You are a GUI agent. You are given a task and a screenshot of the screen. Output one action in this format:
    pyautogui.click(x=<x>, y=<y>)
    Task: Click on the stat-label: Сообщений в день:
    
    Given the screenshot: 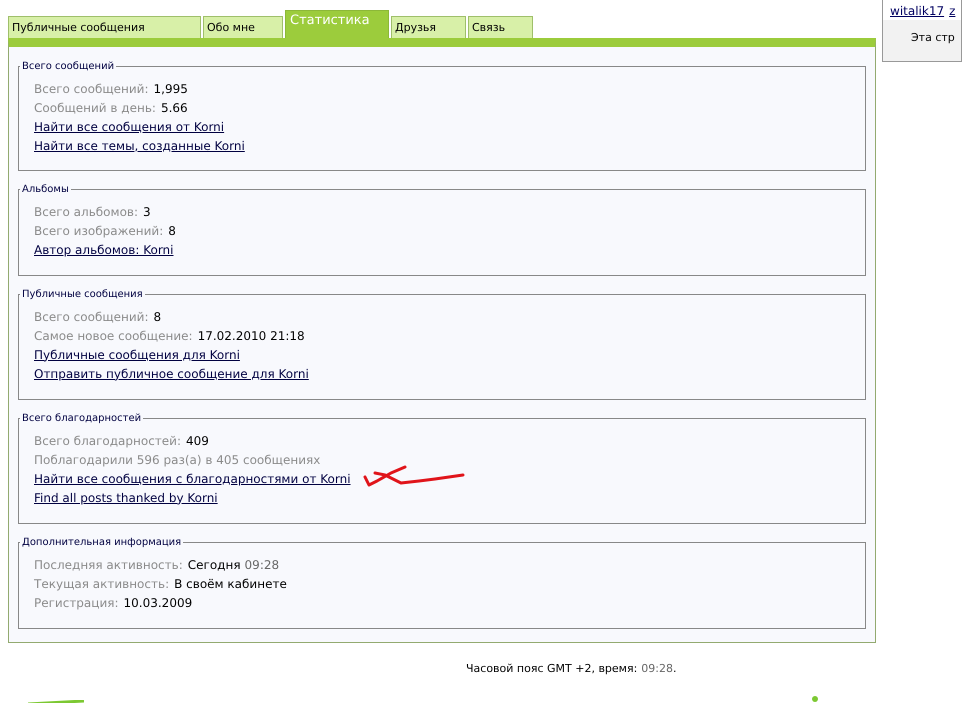 What is the action you would take?
    pyautogui.click(x=95, y=108)
    